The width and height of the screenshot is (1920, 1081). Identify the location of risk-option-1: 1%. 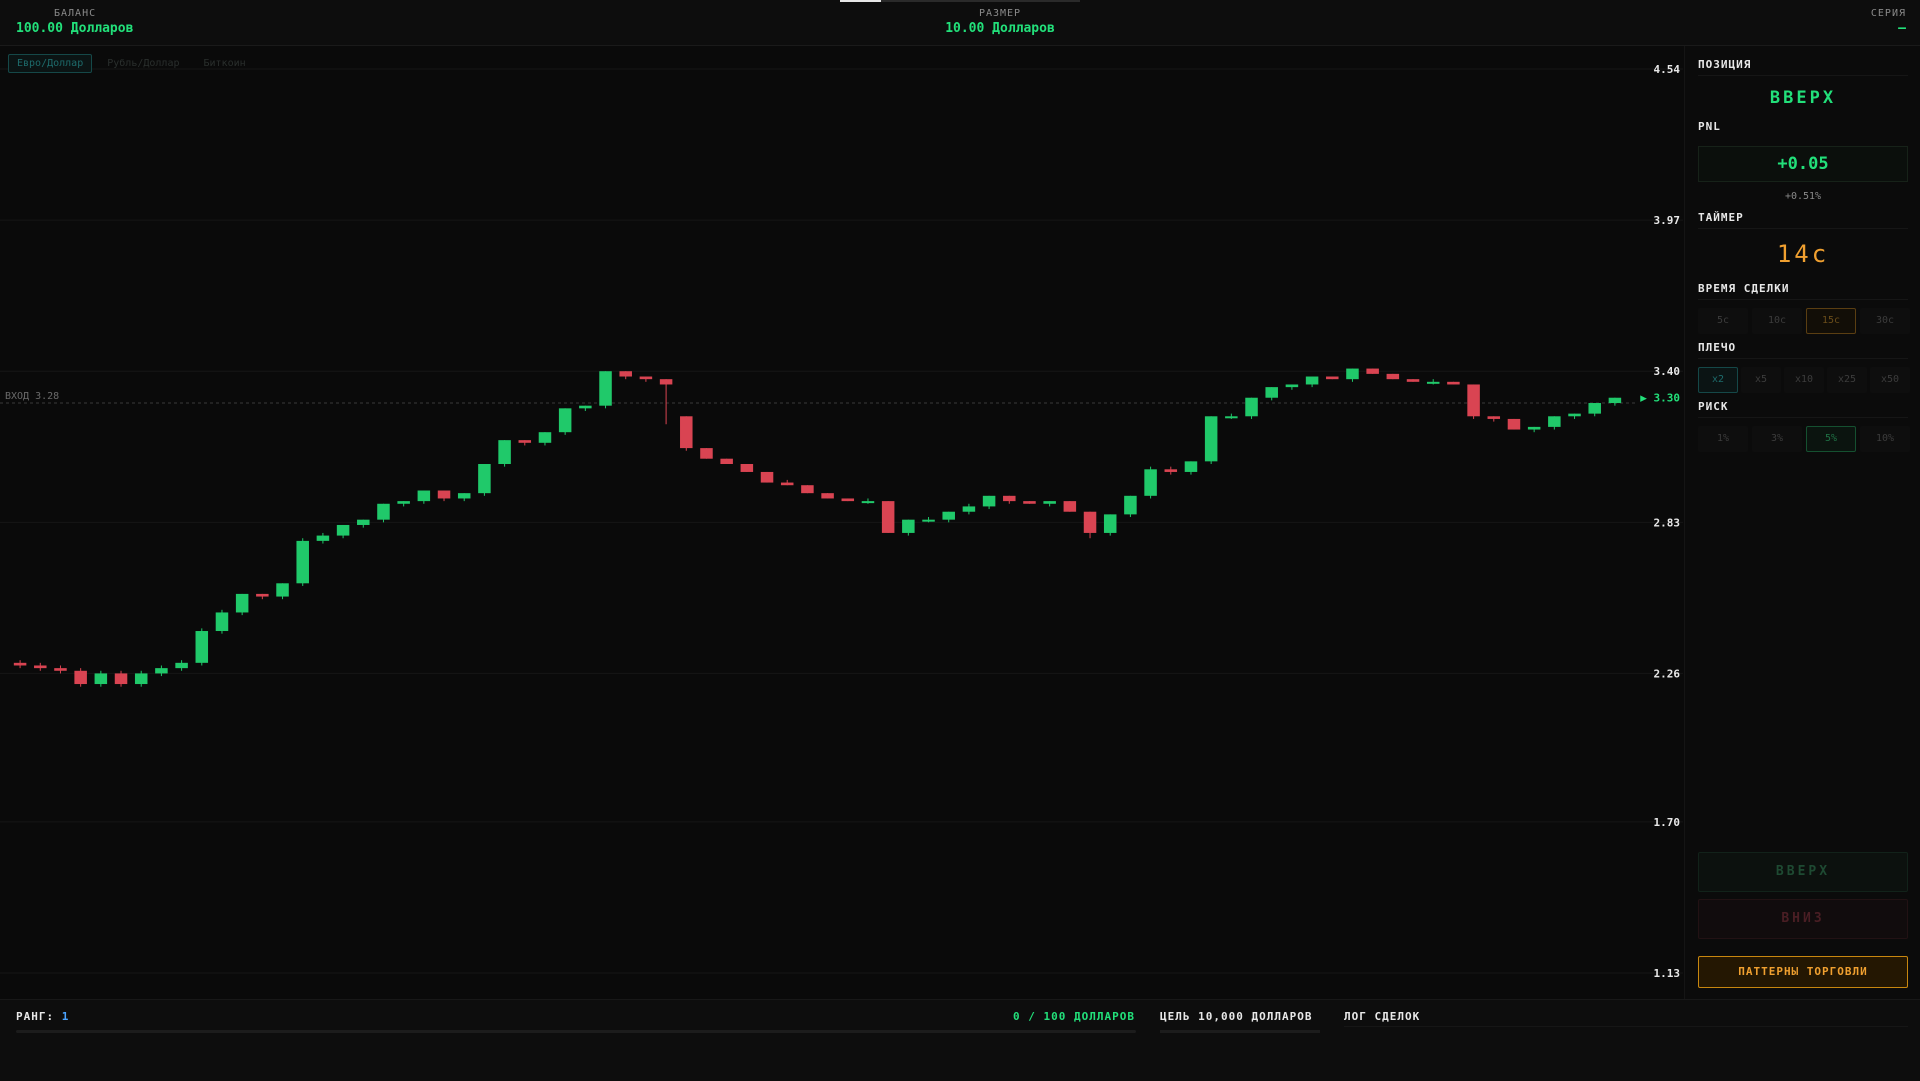
(1723, 439).